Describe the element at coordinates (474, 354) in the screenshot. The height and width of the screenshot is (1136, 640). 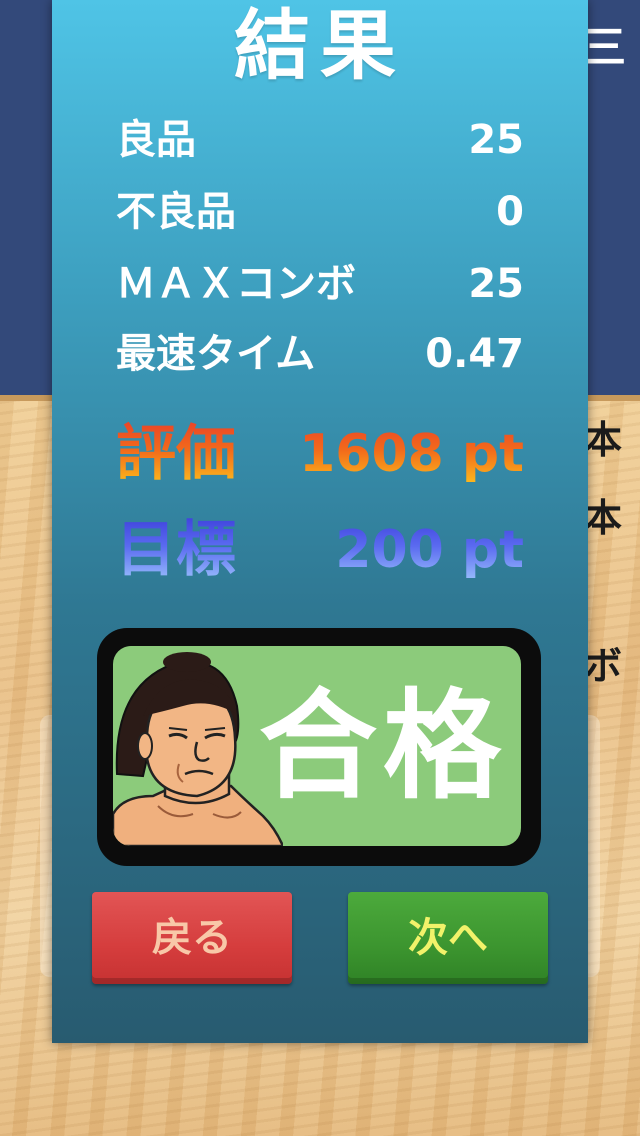
I see `stat-value: 0.47` at that location.